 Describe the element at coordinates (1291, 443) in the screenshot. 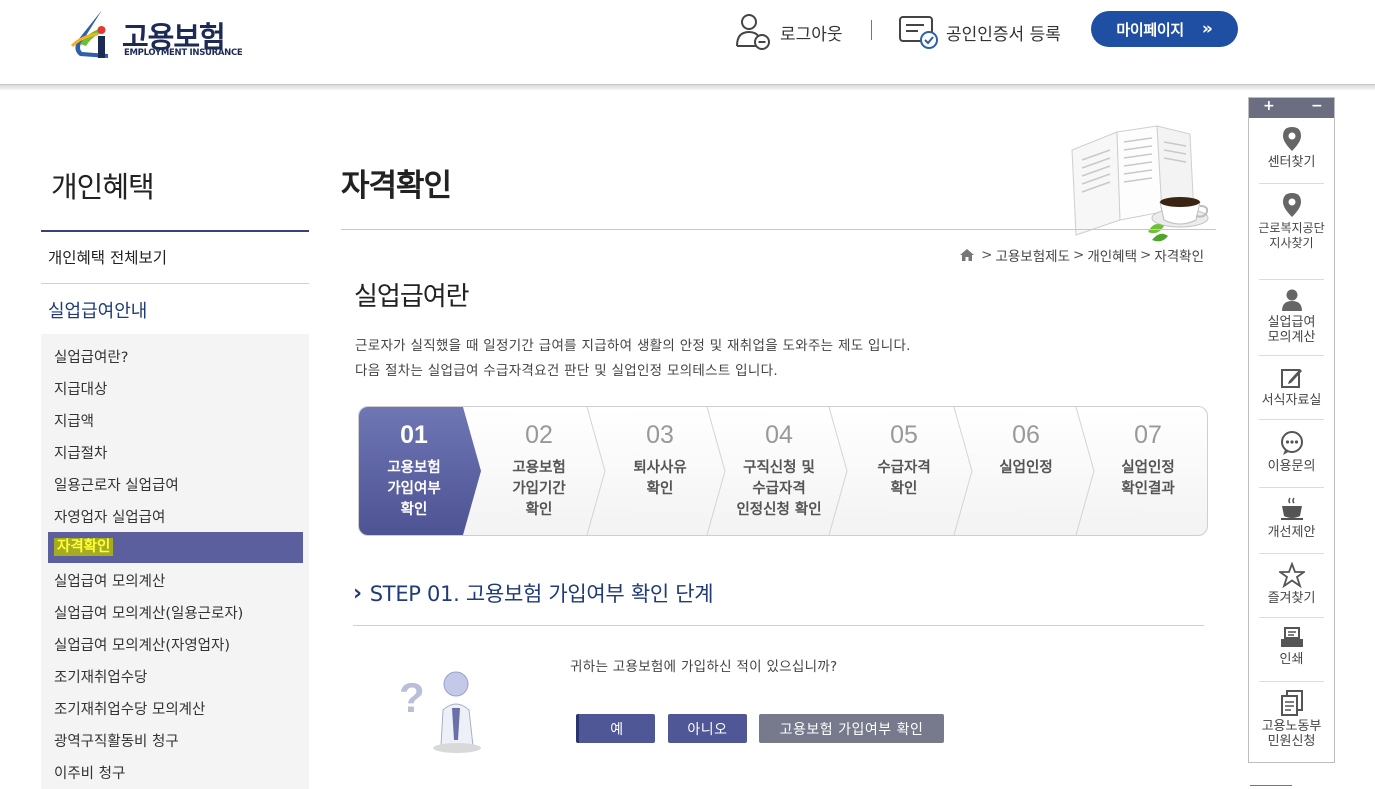

I see `chat-icon` at that location.